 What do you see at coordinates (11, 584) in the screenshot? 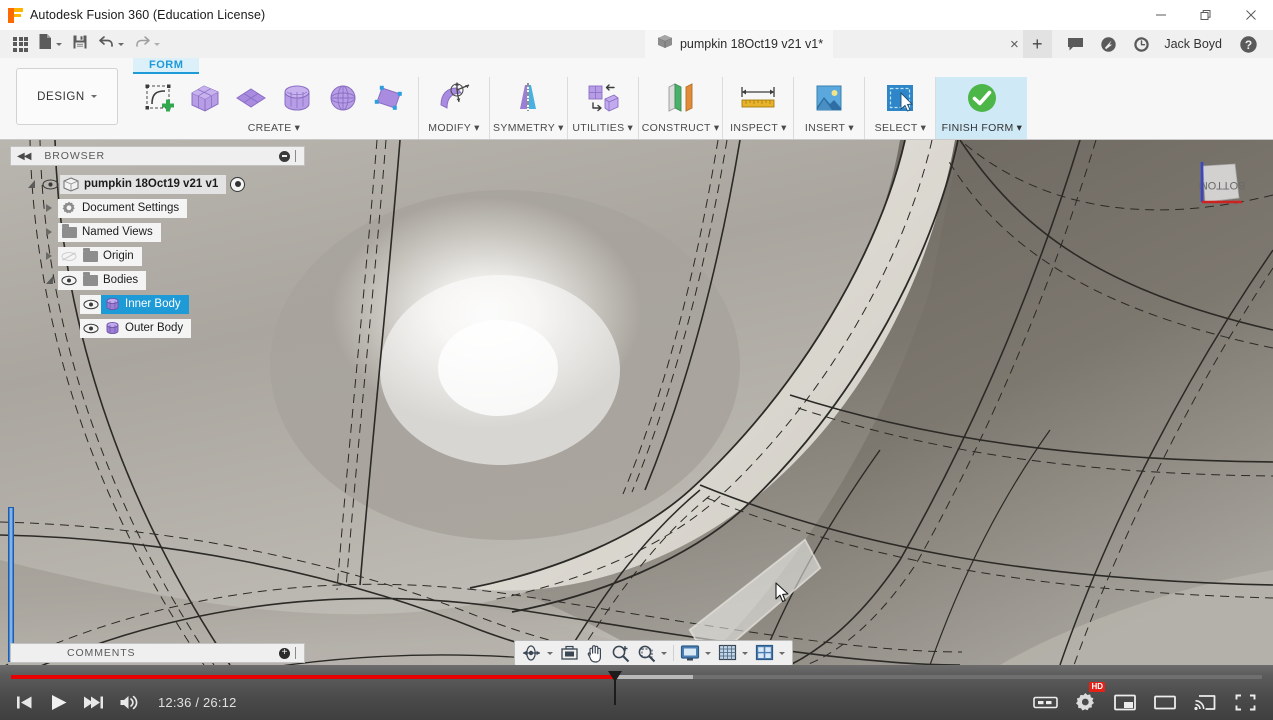
I see `left-blue-marker` at bounding box center [11, 584].